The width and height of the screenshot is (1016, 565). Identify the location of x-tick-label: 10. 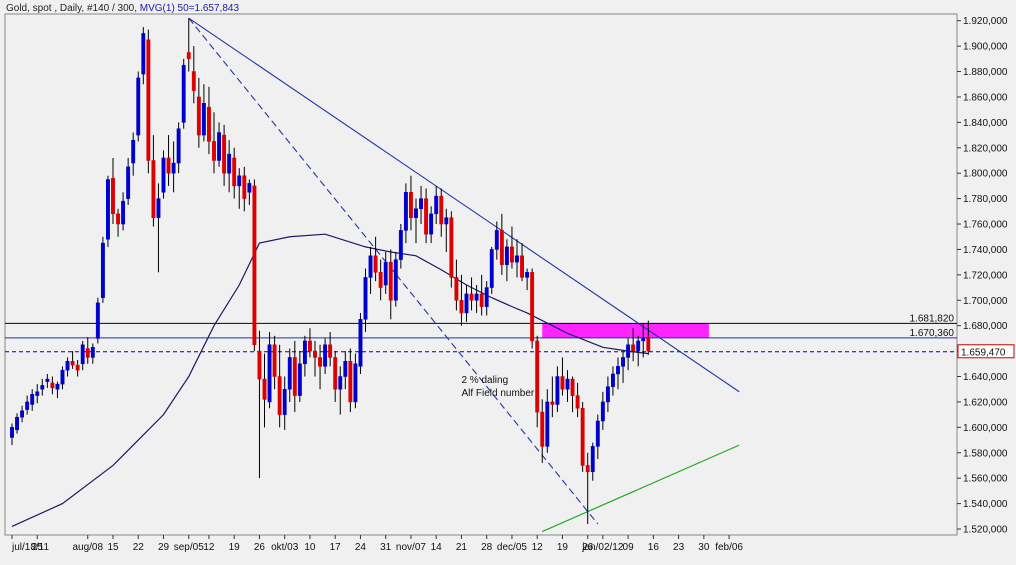
(310, 547).